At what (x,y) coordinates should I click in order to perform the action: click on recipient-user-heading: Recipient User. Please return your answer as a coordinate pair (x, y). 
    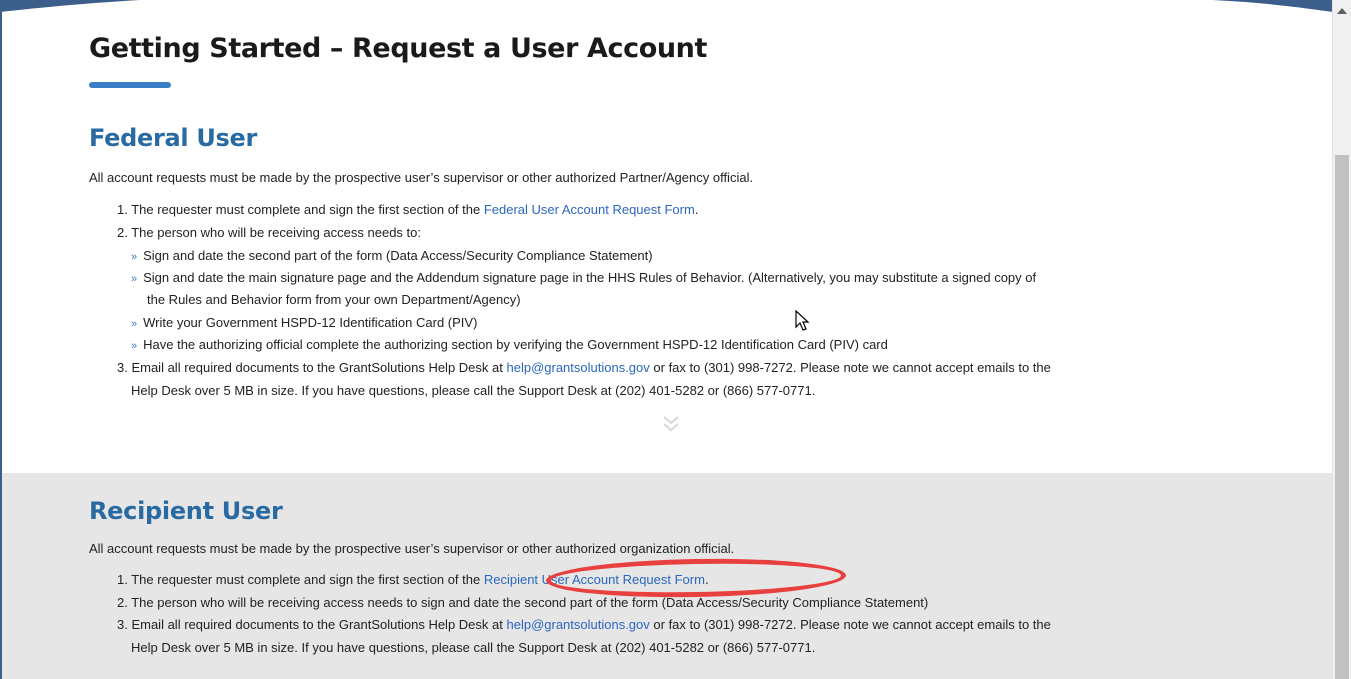
    Looking at the image, I should click on (186, 511).